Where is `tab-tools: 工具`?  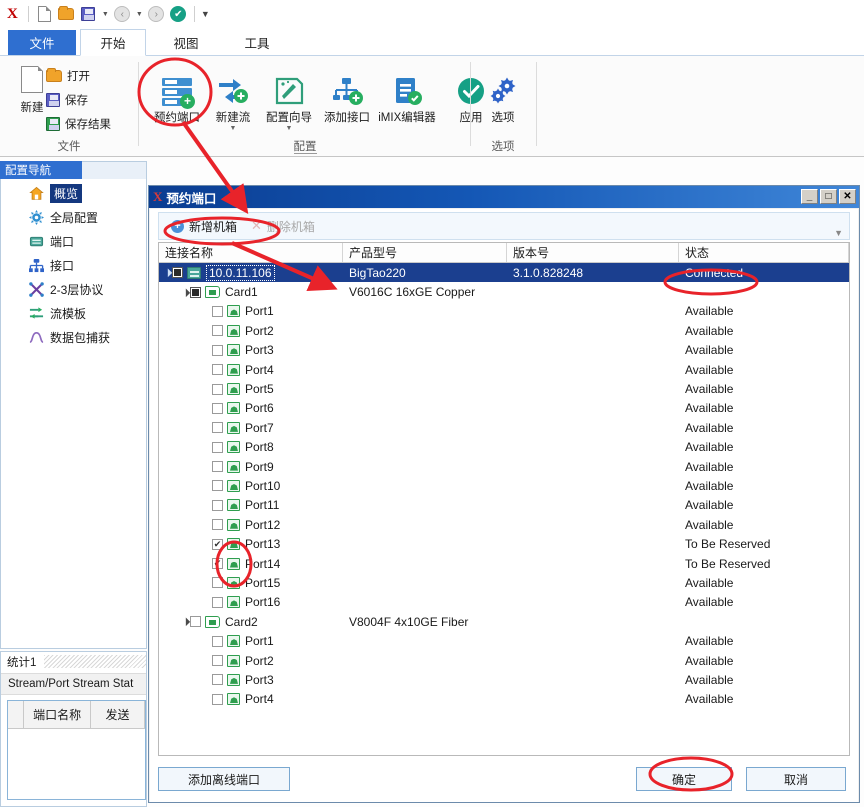
tab-tools: 工具 is located at coordinates (257, 42).